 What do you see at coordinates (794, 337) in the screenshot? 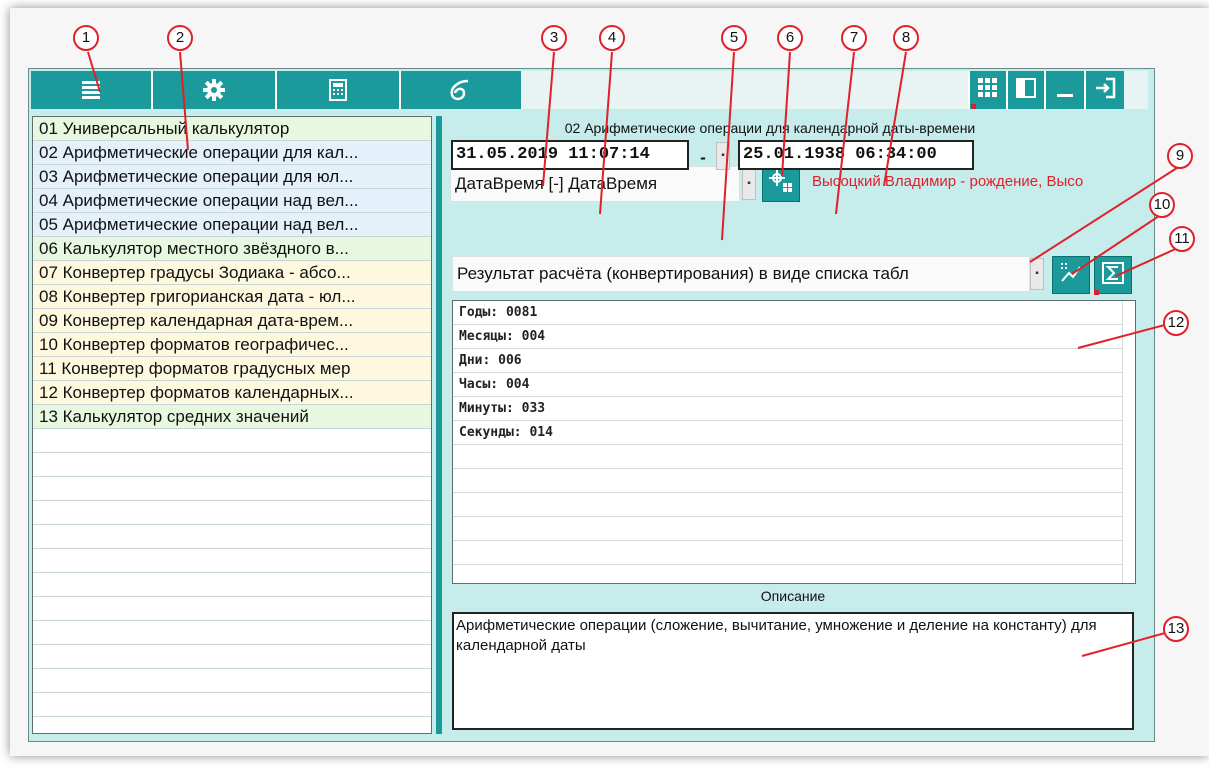
I see `result-row: Месяцы: 004` at bounding box center [794, 337].